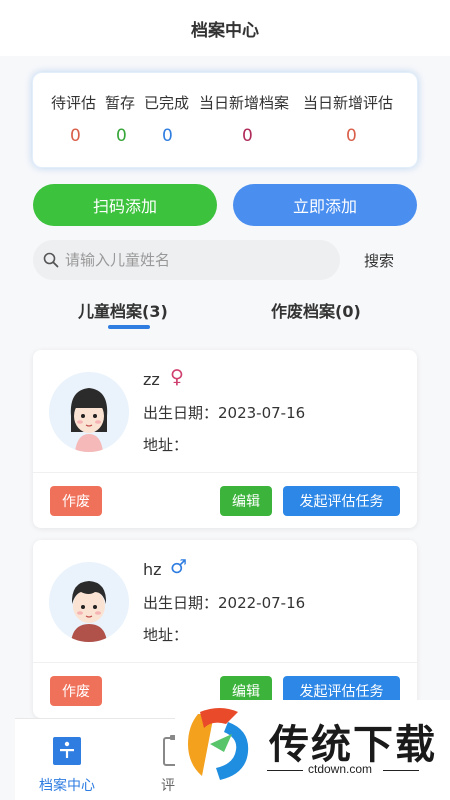  I want to click on birth-date: 出生日期：2022-07-16, so click(224, 603).